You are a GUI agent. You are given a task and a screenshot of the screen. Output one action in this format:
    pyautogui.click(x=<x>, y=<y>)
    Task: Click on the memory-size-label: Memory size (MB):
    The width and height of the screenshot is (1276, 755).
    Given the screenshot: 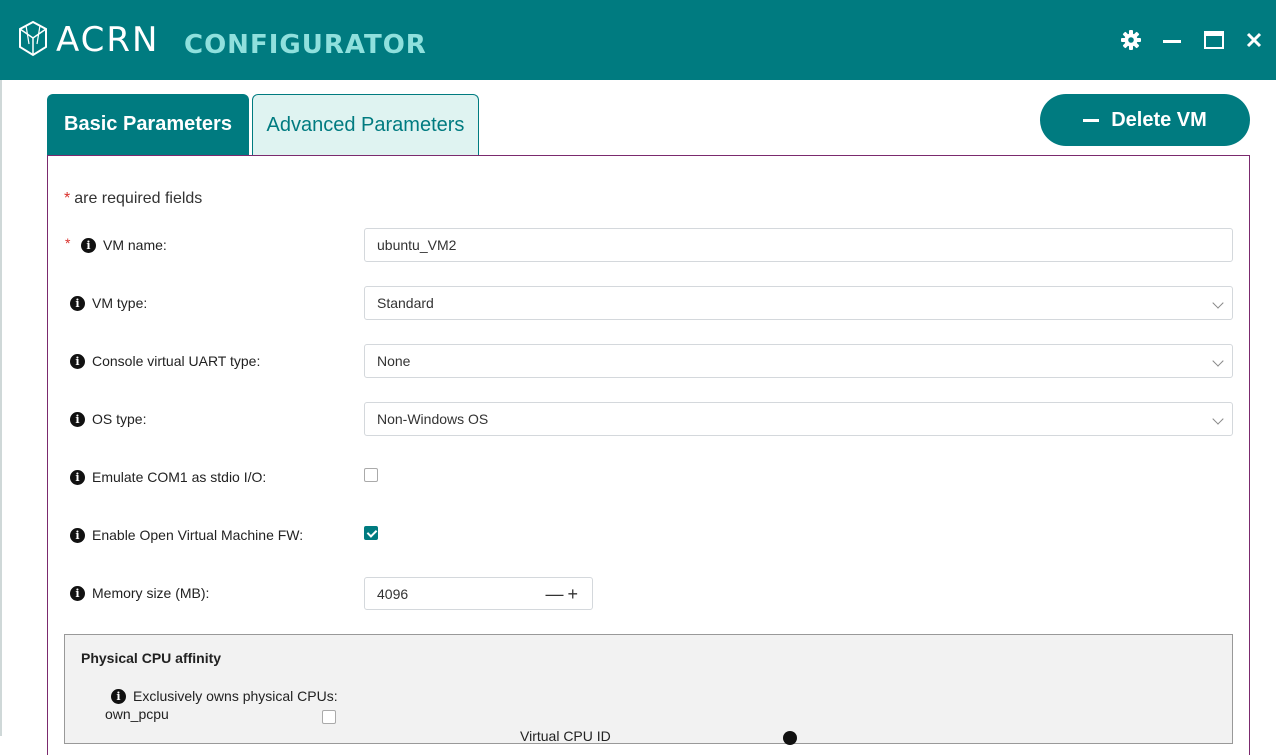 What is the action you would take?
    pyautogui.click(x=151, y=593)
    